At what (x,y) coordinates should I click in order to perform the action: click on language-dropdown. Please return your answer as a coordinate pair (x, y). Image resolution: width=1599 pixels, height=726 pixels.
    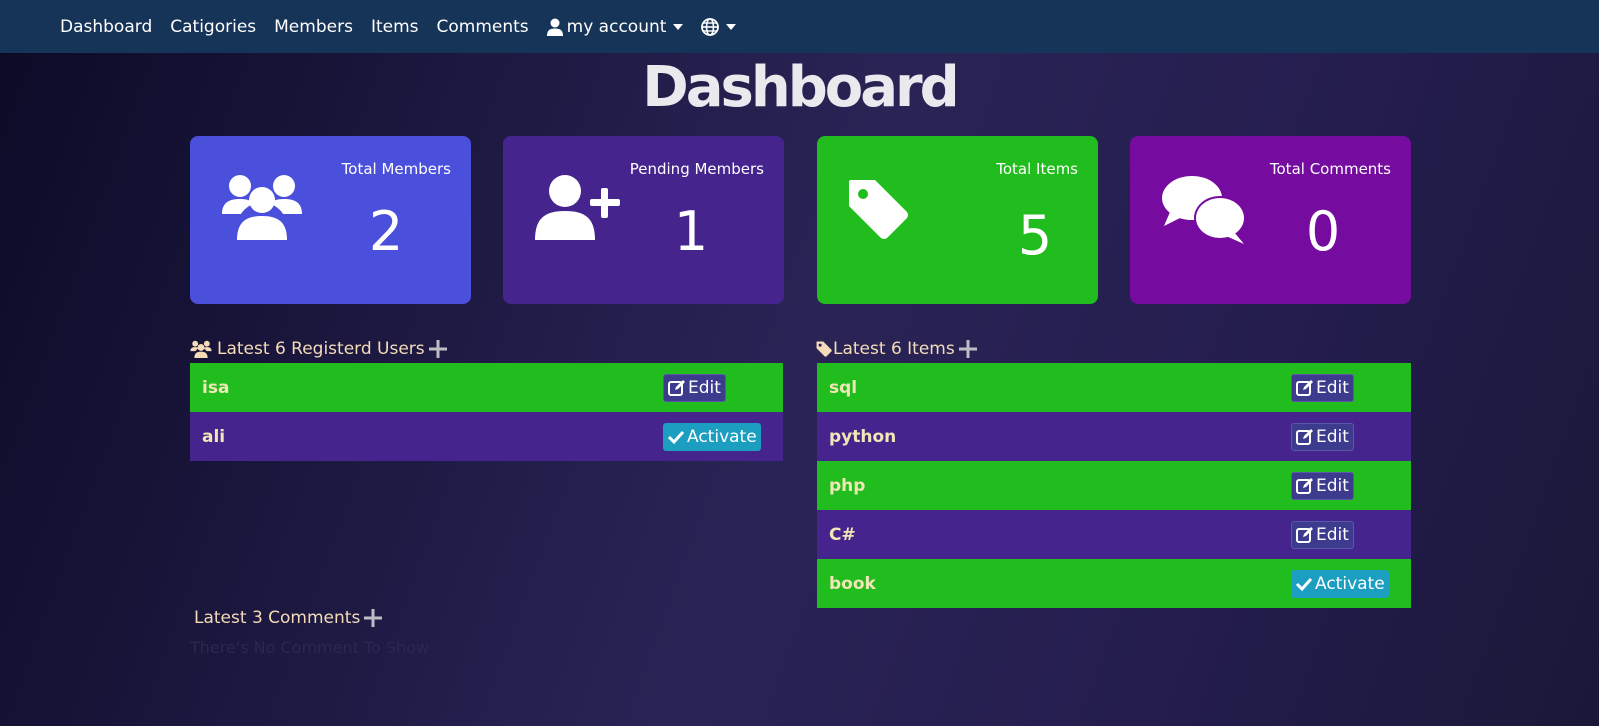
    Looking at the image, I should click on (719, 26).